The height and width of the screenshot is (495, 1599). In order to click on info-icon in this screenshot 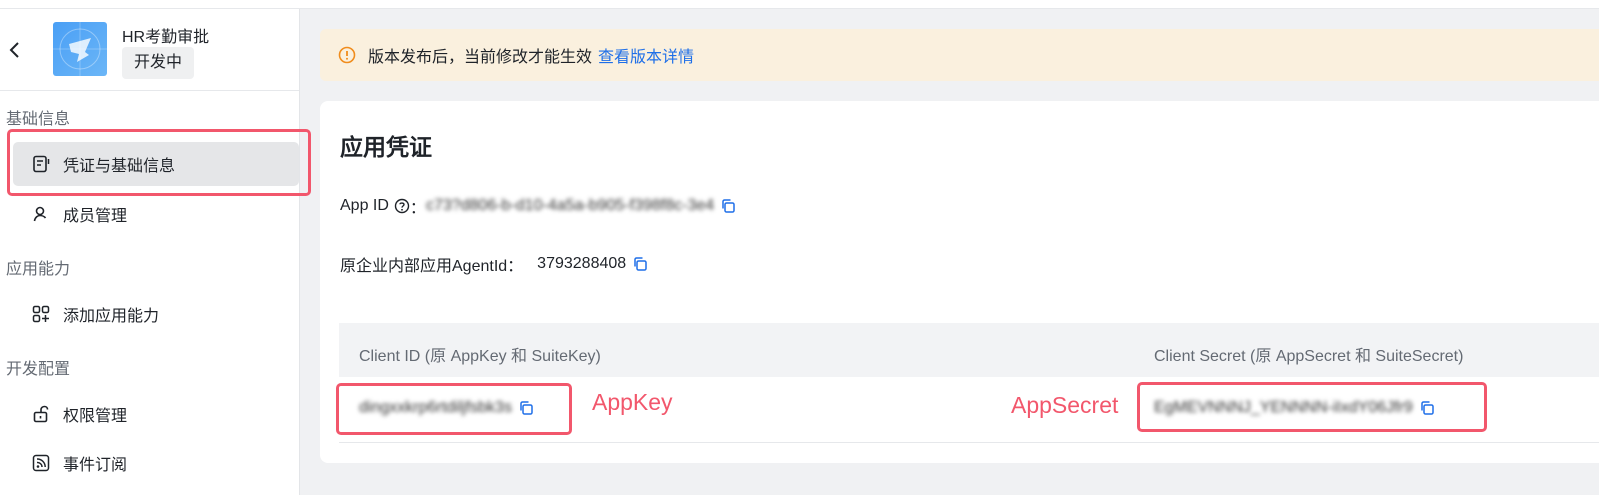, I will do `click(347, 55)`.